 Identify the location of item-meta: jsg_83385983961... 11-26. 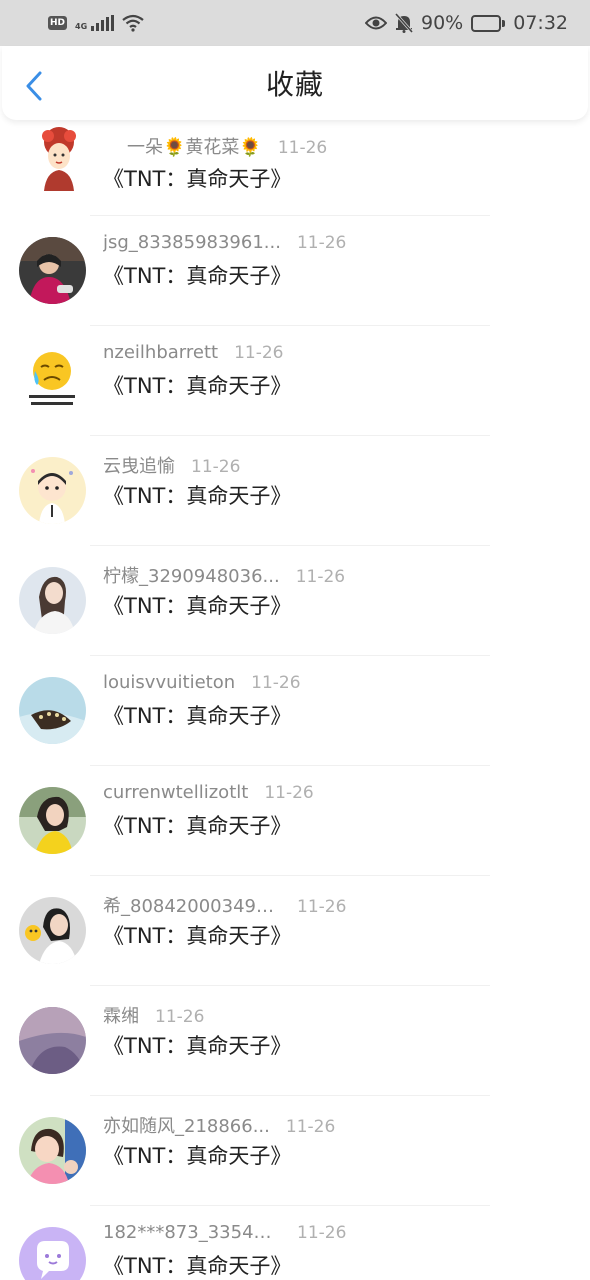
(224, 242).